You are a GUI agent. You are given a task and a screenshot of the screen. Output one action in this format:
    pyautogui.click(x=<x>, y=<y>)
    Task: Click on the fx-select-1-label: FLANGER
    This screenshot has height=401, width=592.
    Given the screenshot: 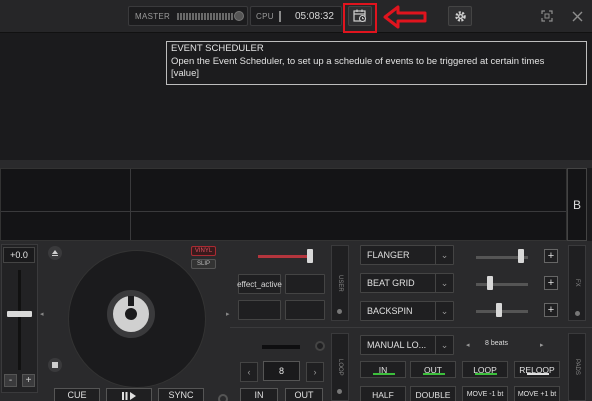 What is the action you would take?
    pyautogui.click(x=388, y=255)
    